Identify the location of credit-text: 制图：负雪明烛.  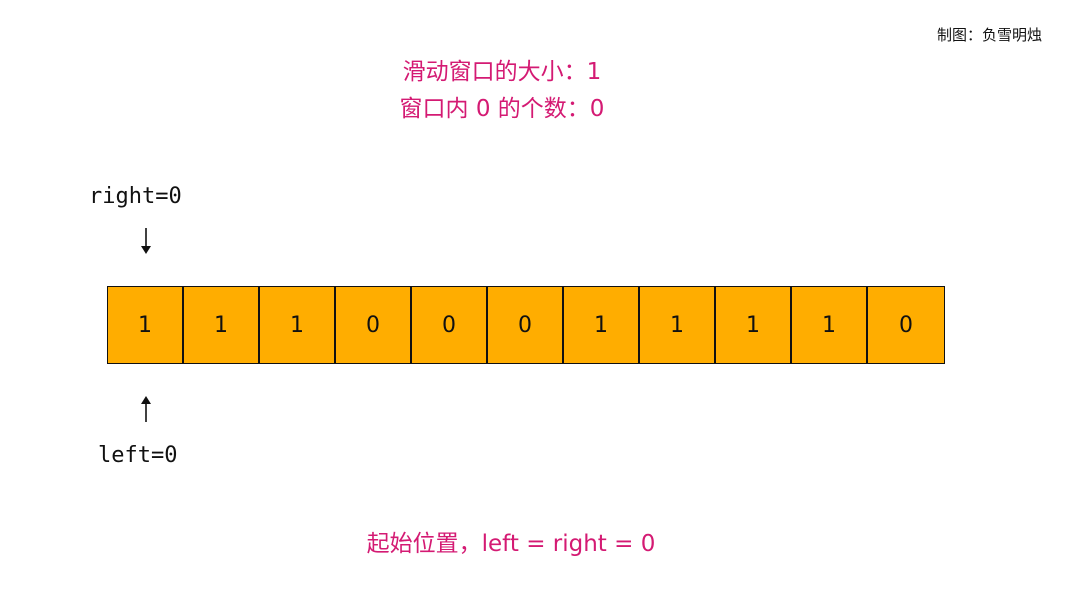
(989, 35).